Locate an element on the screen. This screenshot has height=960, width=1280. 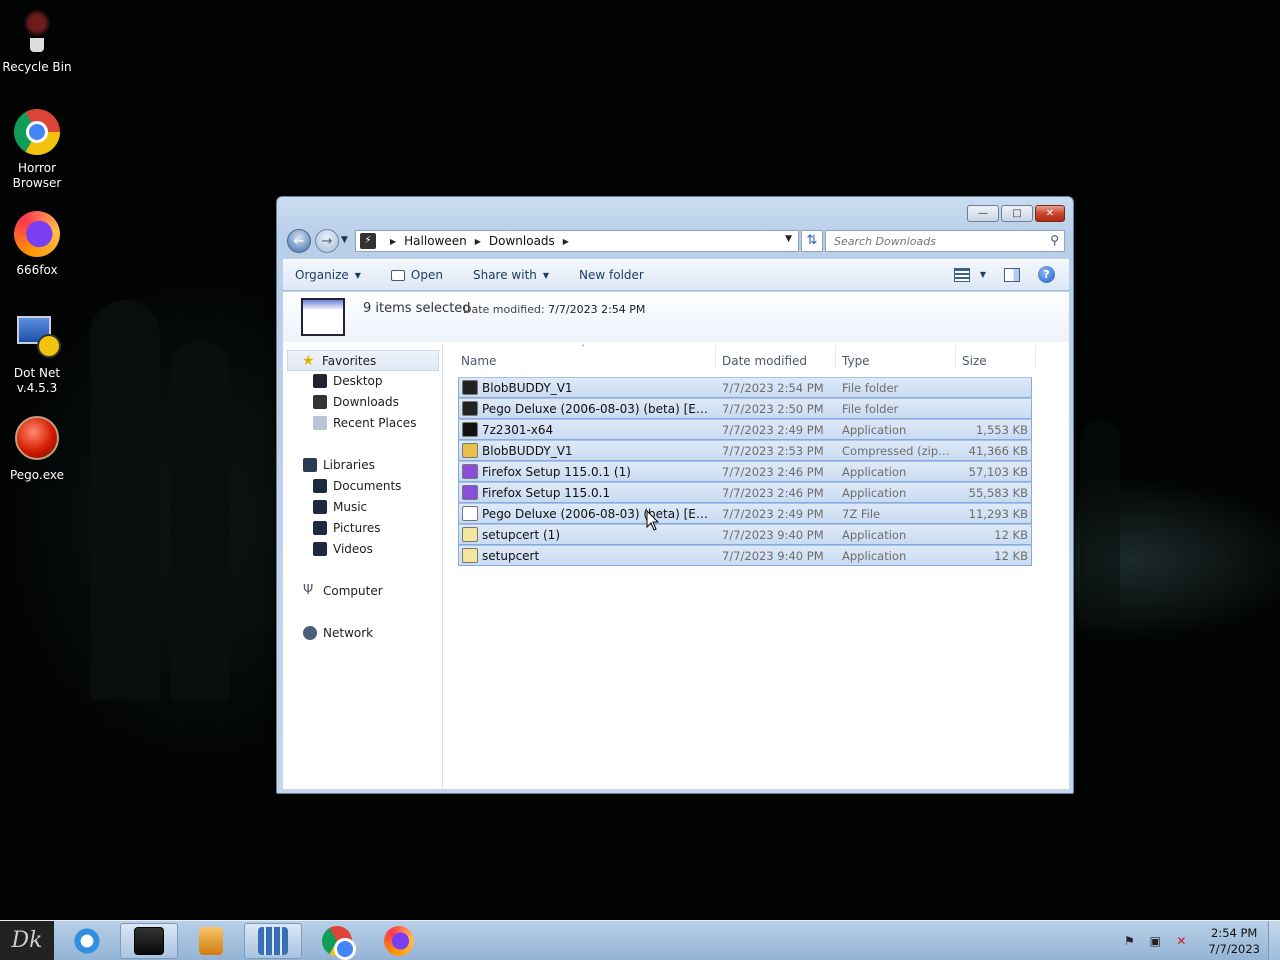
show-desktop-button is located at coordinates (1274, 940).